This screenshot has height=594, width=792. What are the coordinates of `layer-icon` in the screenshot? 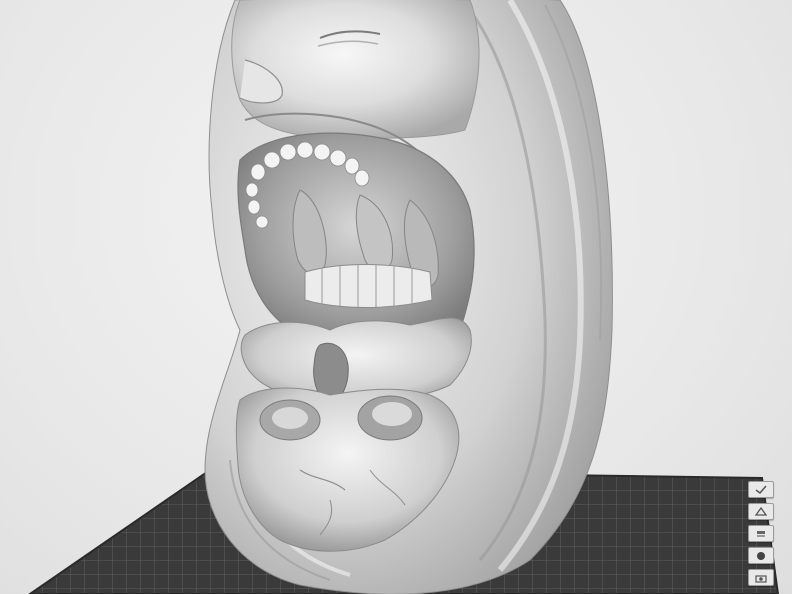 It's located at (761, 533).